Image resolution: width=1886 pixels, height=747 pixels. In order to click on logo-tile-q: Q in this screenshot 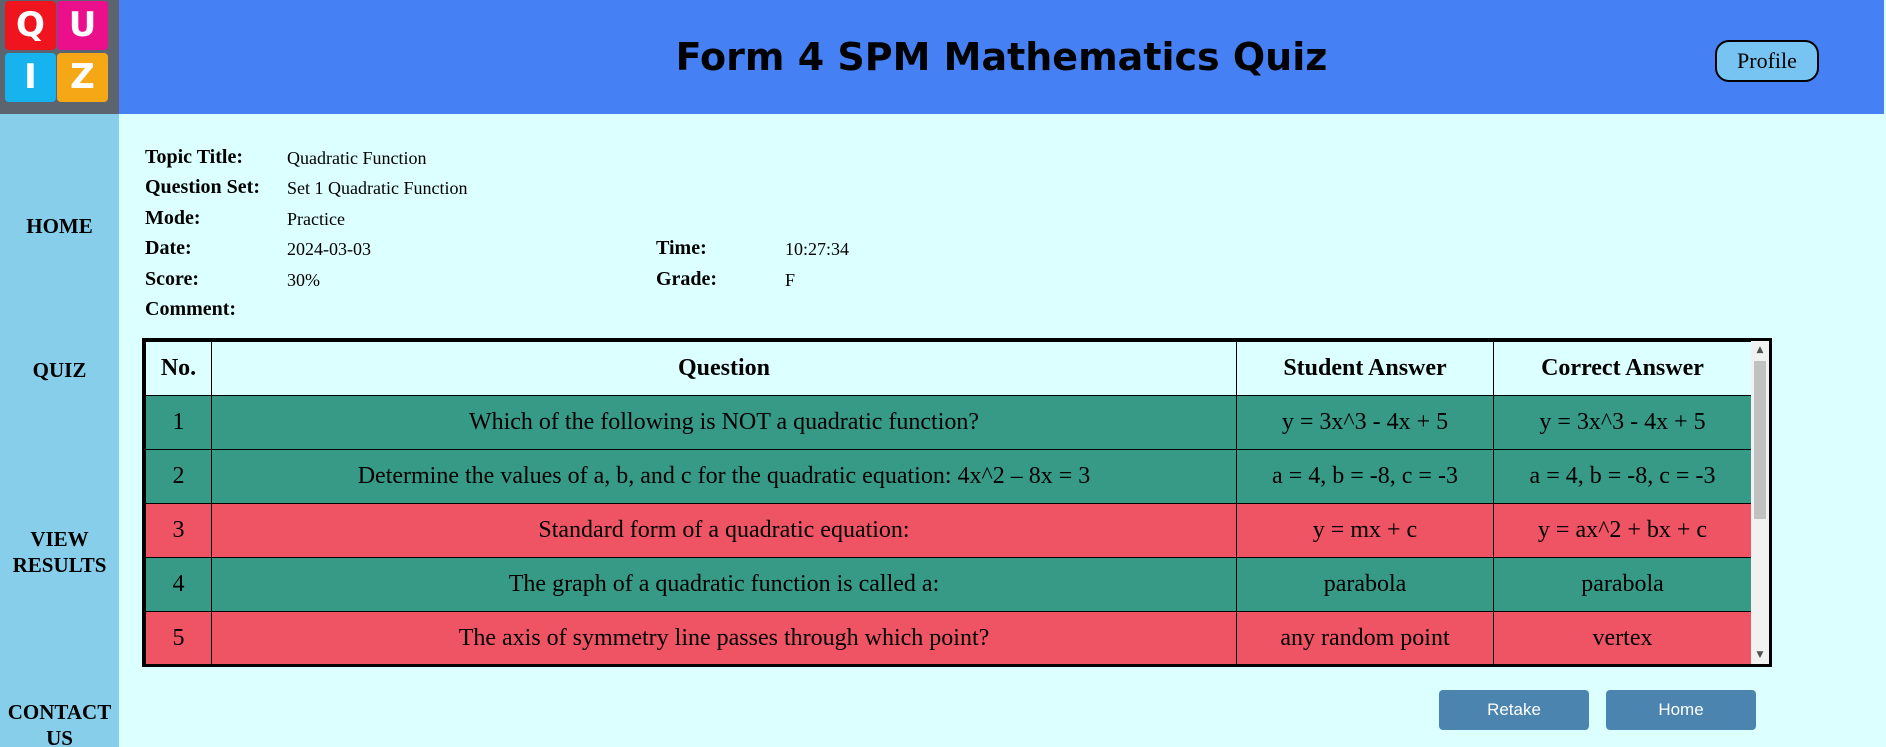, I will do `click(30, 25)`.